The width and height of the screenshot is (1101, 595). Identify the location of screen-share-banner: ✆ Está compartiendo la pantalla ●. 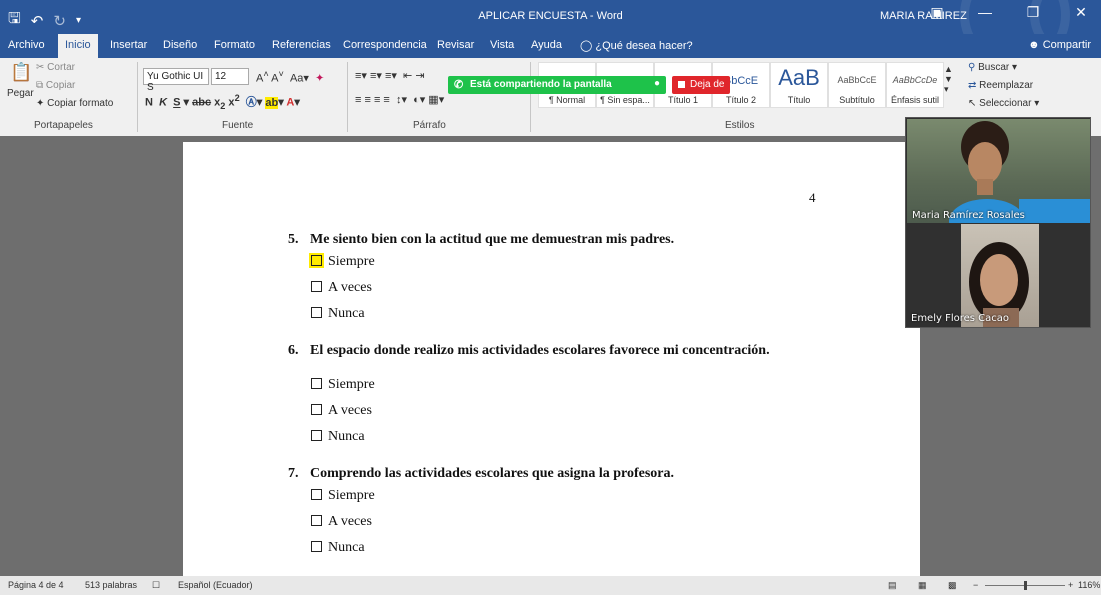
(557, 85).